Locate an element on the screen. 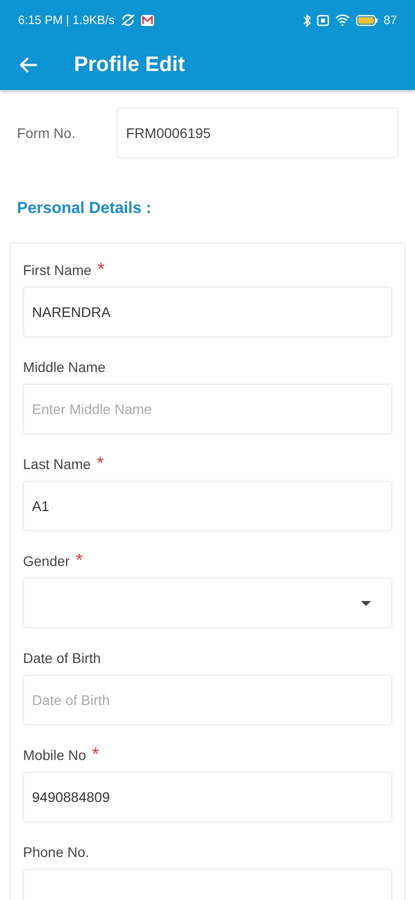  screen-title: Profile Edit is located at coordinates (129, 65).